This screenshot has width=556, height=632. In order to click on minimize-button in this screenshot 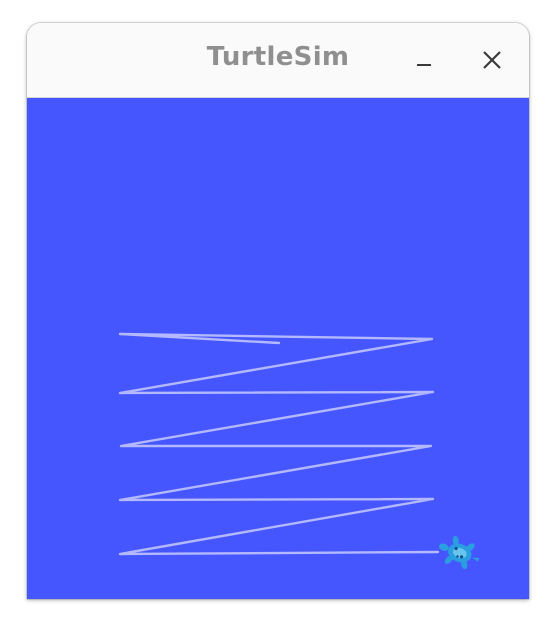, I will do `click(424, 60)`.